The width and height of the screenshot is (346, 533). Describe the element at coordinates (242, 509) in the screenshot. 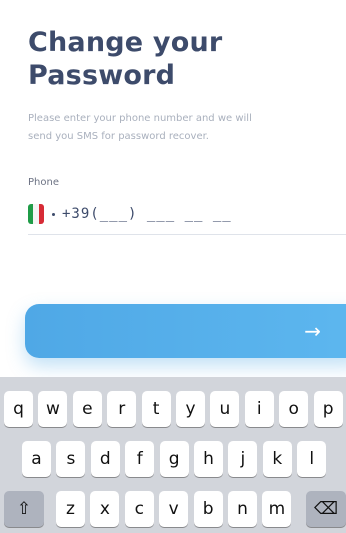

I see `key-n: n` at that location.